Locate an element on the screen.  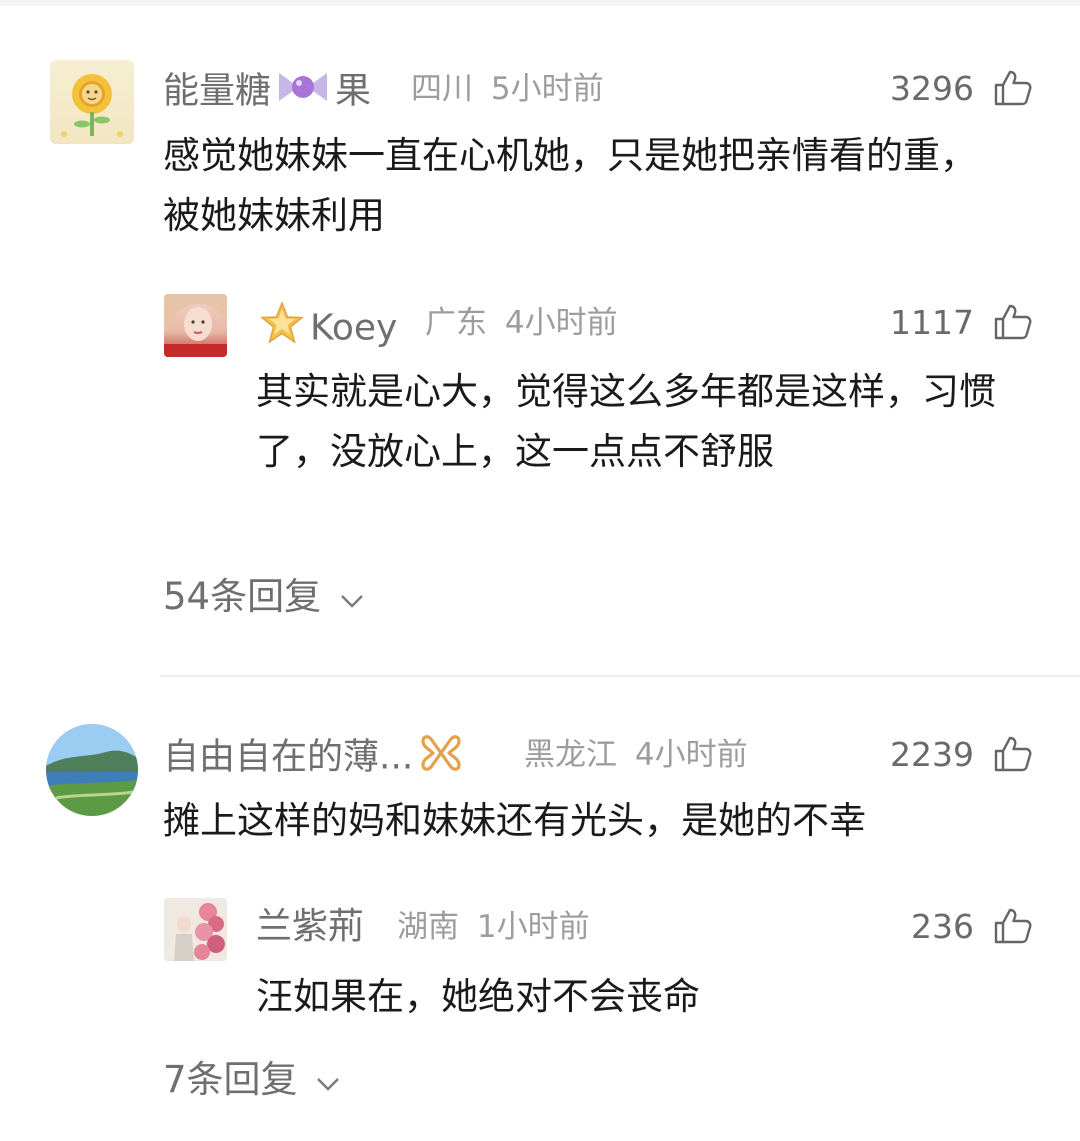
comment-meta: 四川 5小时前 is located at coordinates (507, 89).